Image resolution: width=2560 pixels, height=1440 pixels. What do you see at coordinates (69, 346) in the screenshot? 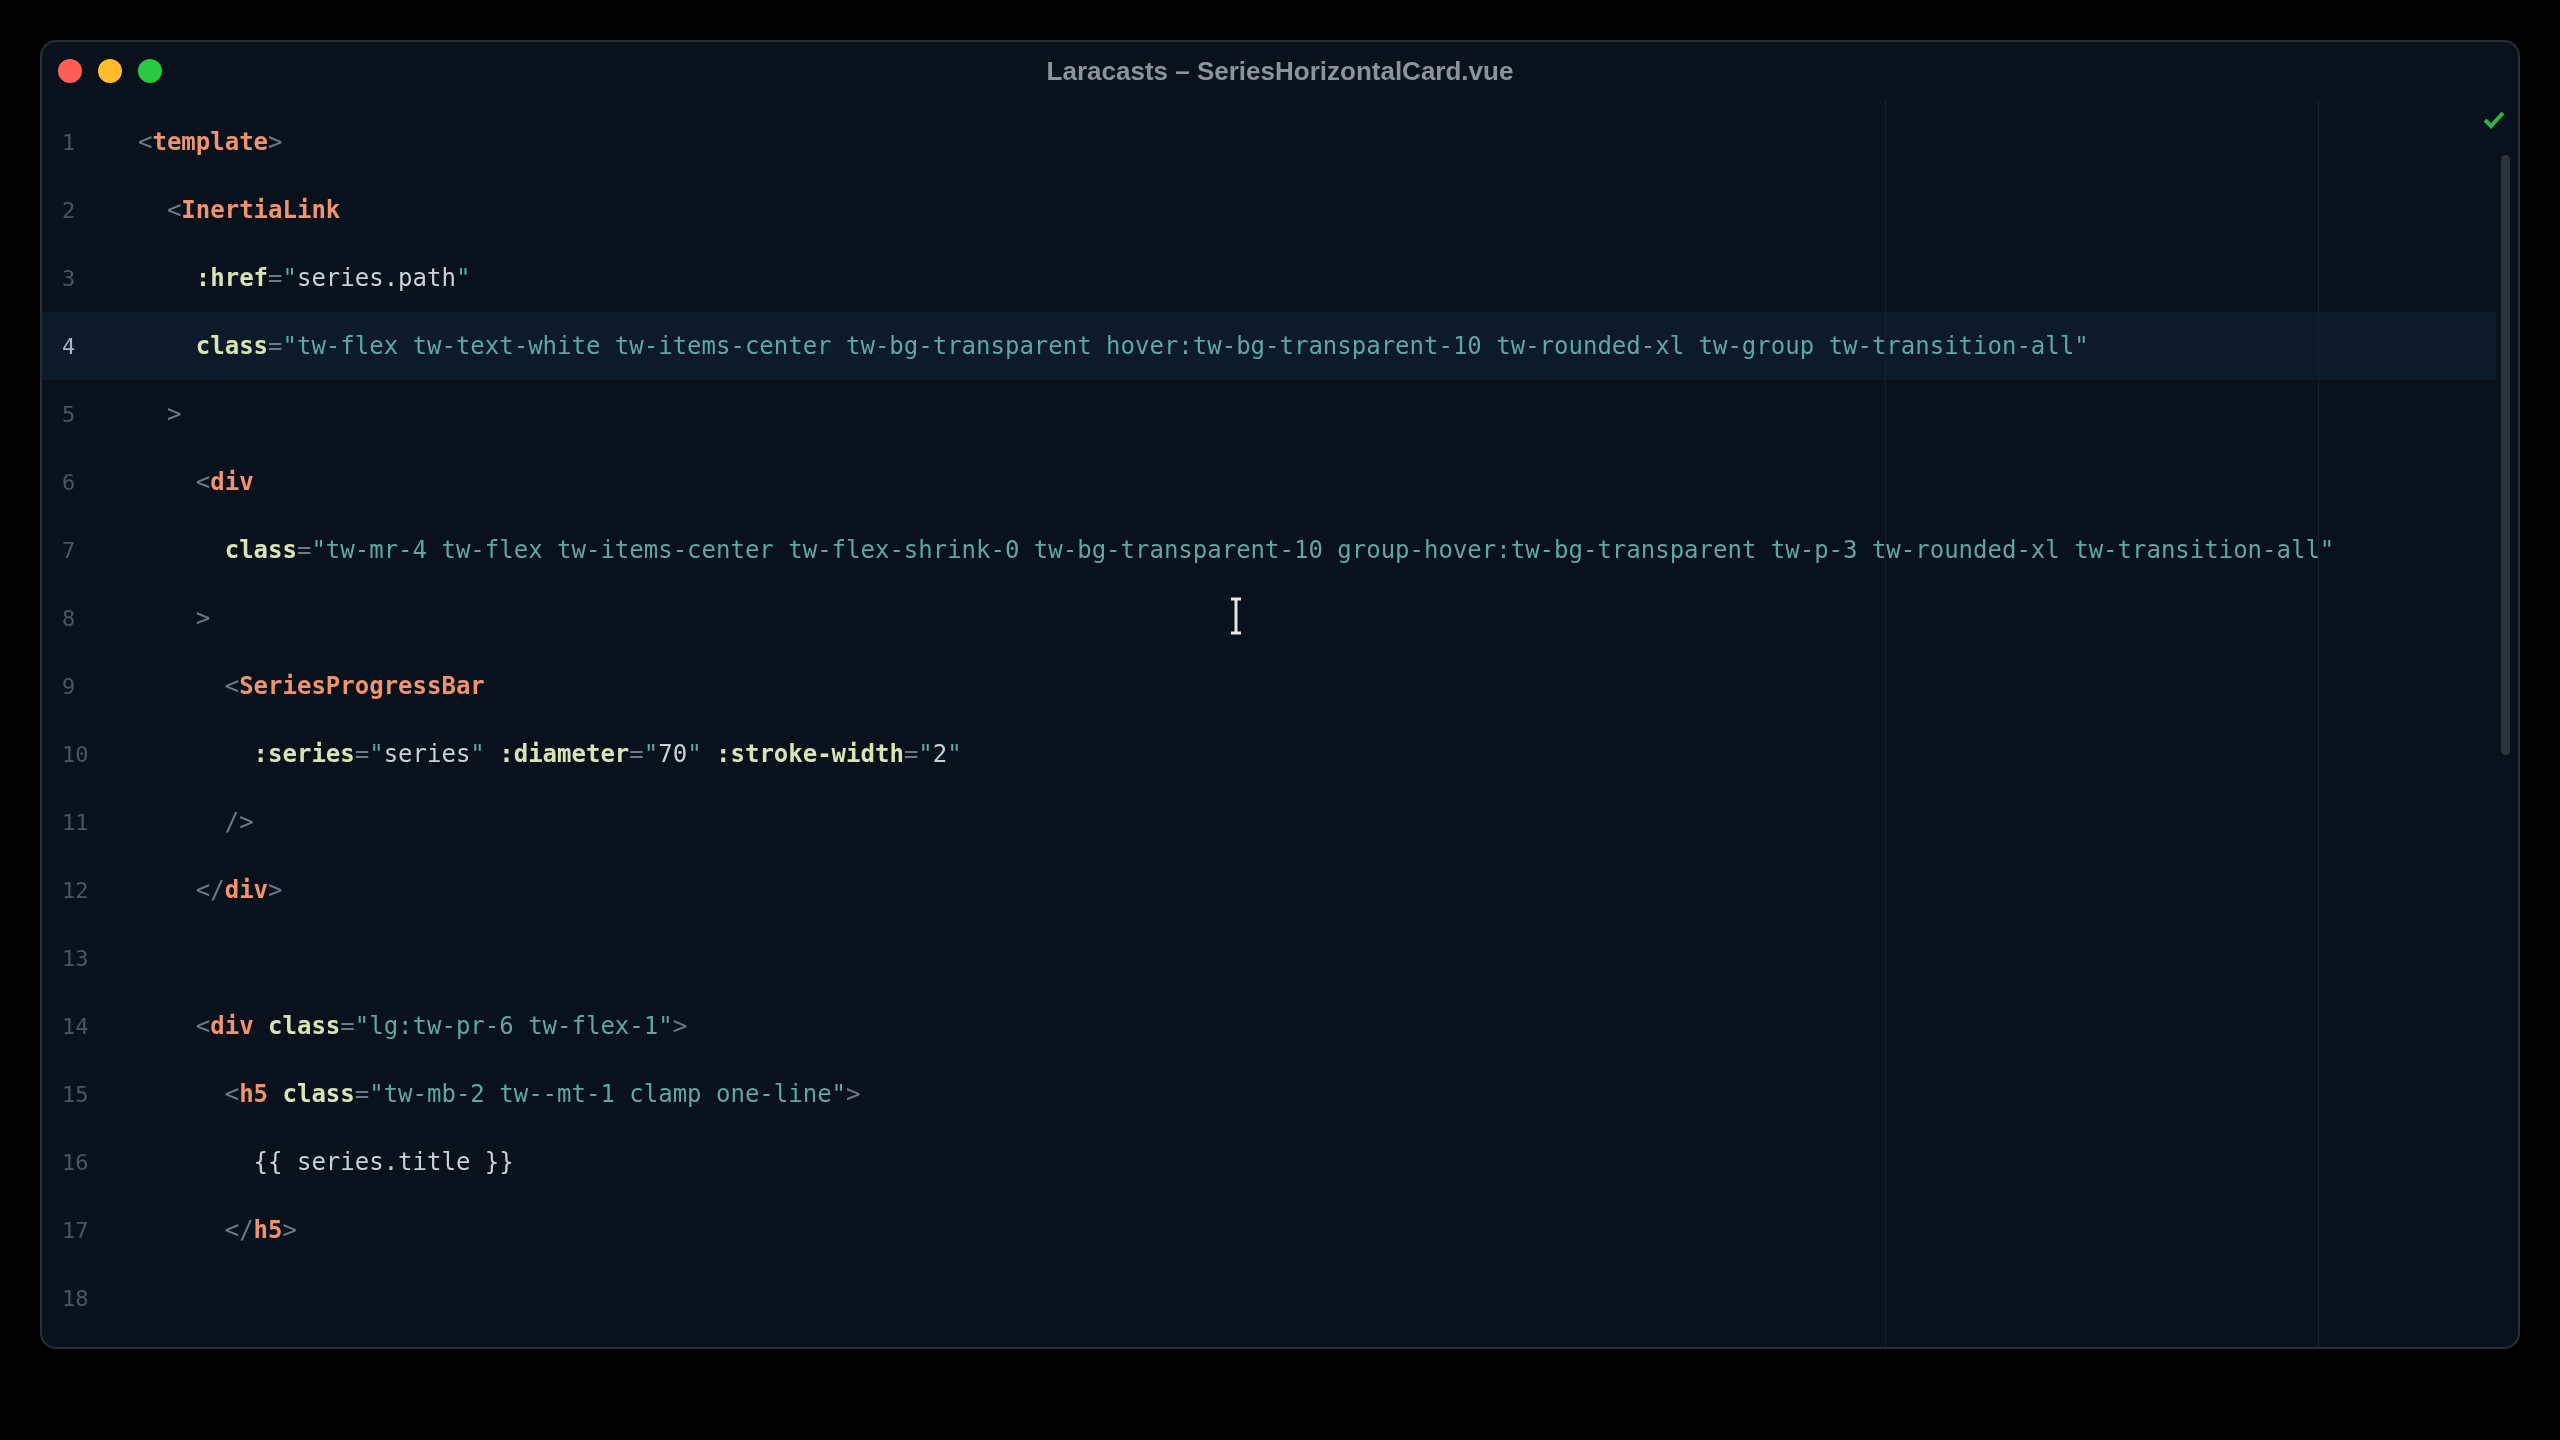
I see `line-number: 4` at bounding box center [69, 346].